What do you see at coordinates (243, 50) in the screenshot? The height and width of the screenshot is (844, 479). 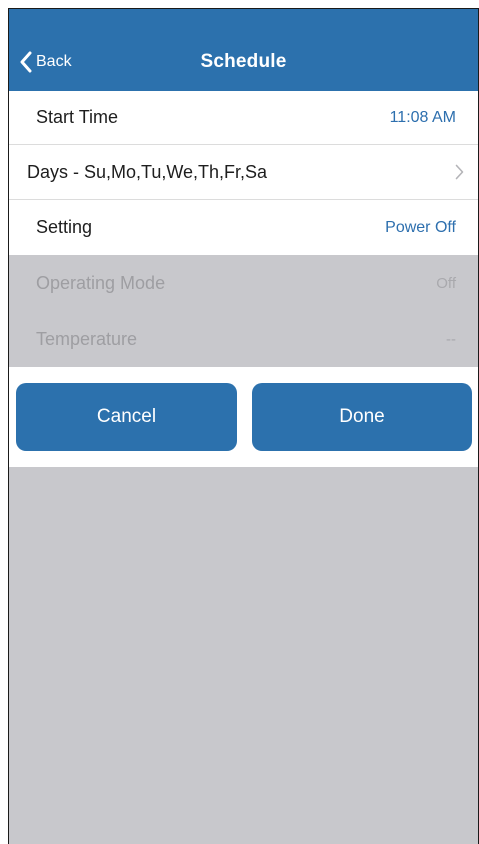 I see `navigation-bar: Back Schedule` at bounding box center [243, 50].